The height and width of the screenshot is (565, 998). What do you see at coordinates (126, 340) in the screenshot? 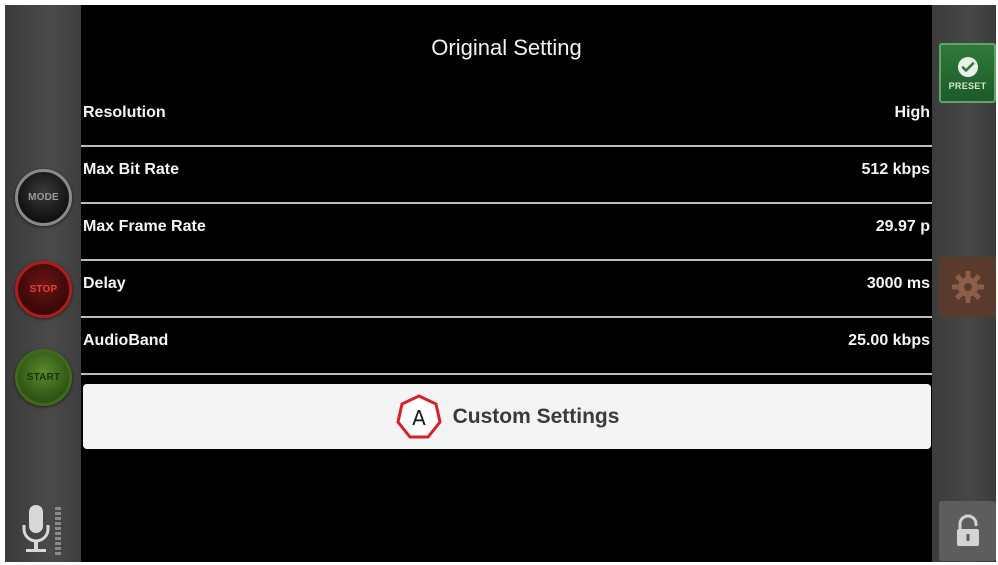
I see `setting-label: AudioBand` at bounding box center [126, 340].